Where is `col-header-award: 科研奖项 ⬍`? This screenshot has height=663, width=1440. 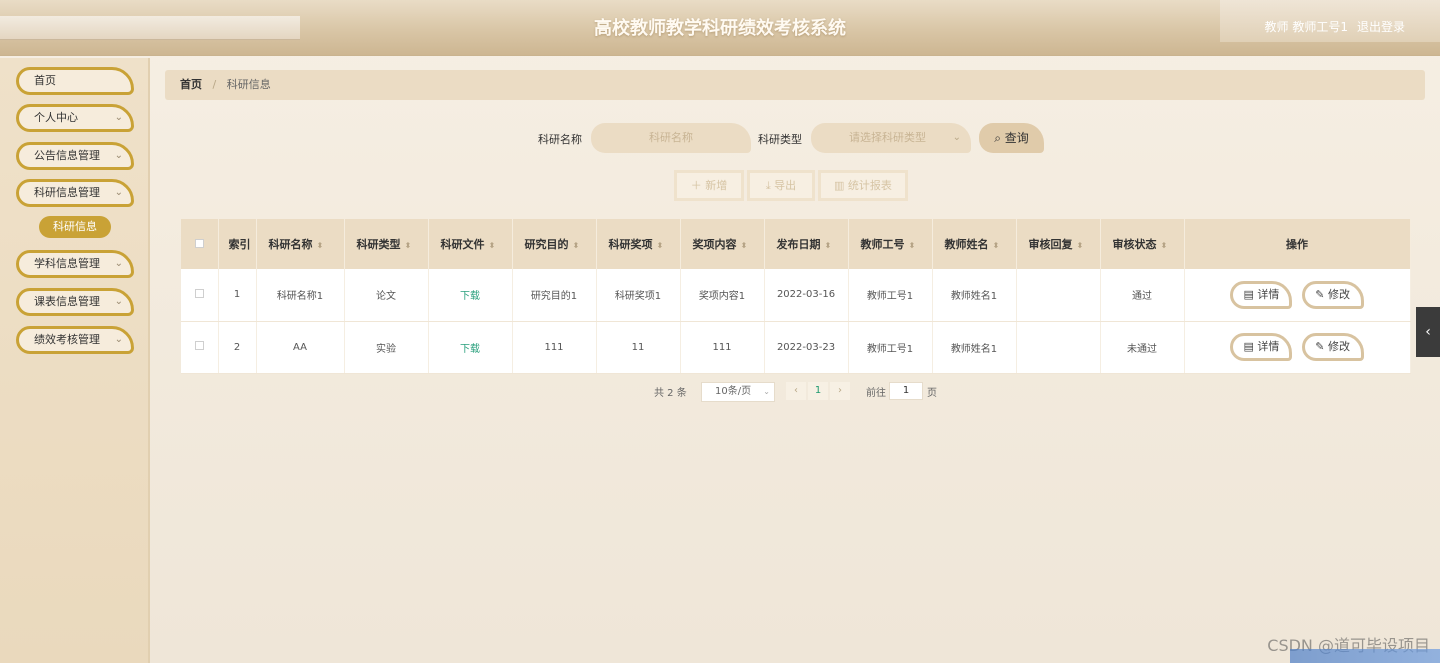 col-header-award: 科研奖项 ⬍ is located at coordinates (638, 244).